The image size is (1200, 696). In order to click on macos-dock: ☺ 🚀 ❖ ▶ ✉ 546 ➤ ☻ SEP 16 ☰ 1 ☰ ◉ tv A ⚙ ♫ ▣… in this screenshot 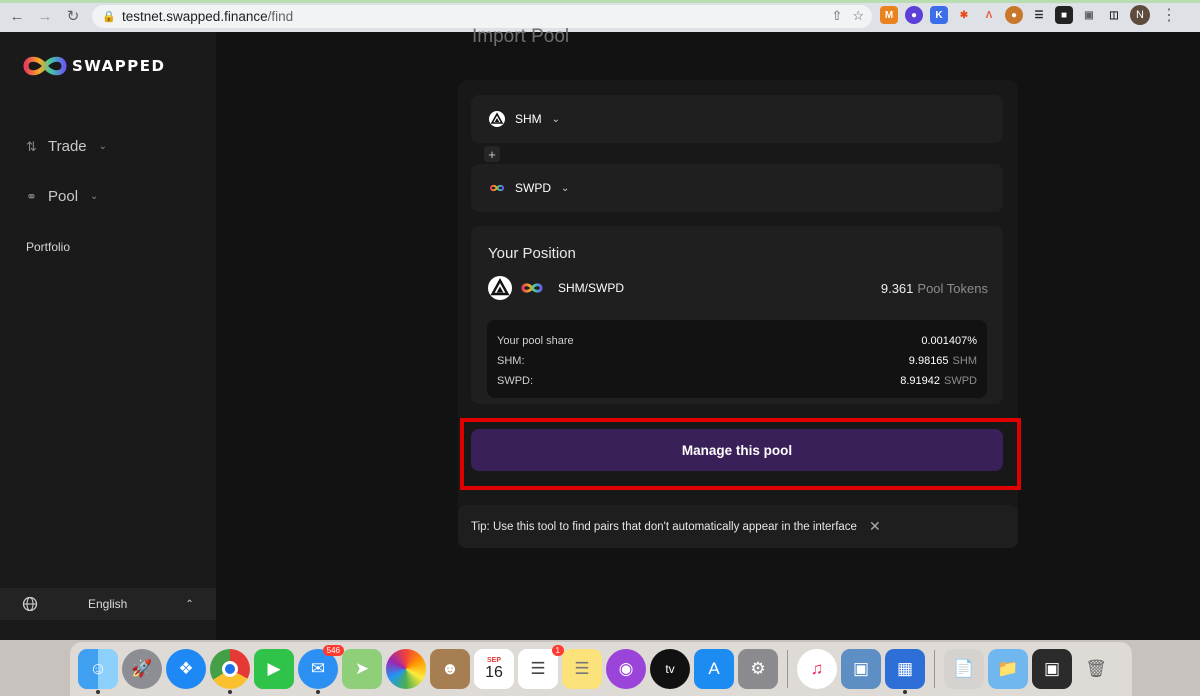, I will do `click(601, 669)`.